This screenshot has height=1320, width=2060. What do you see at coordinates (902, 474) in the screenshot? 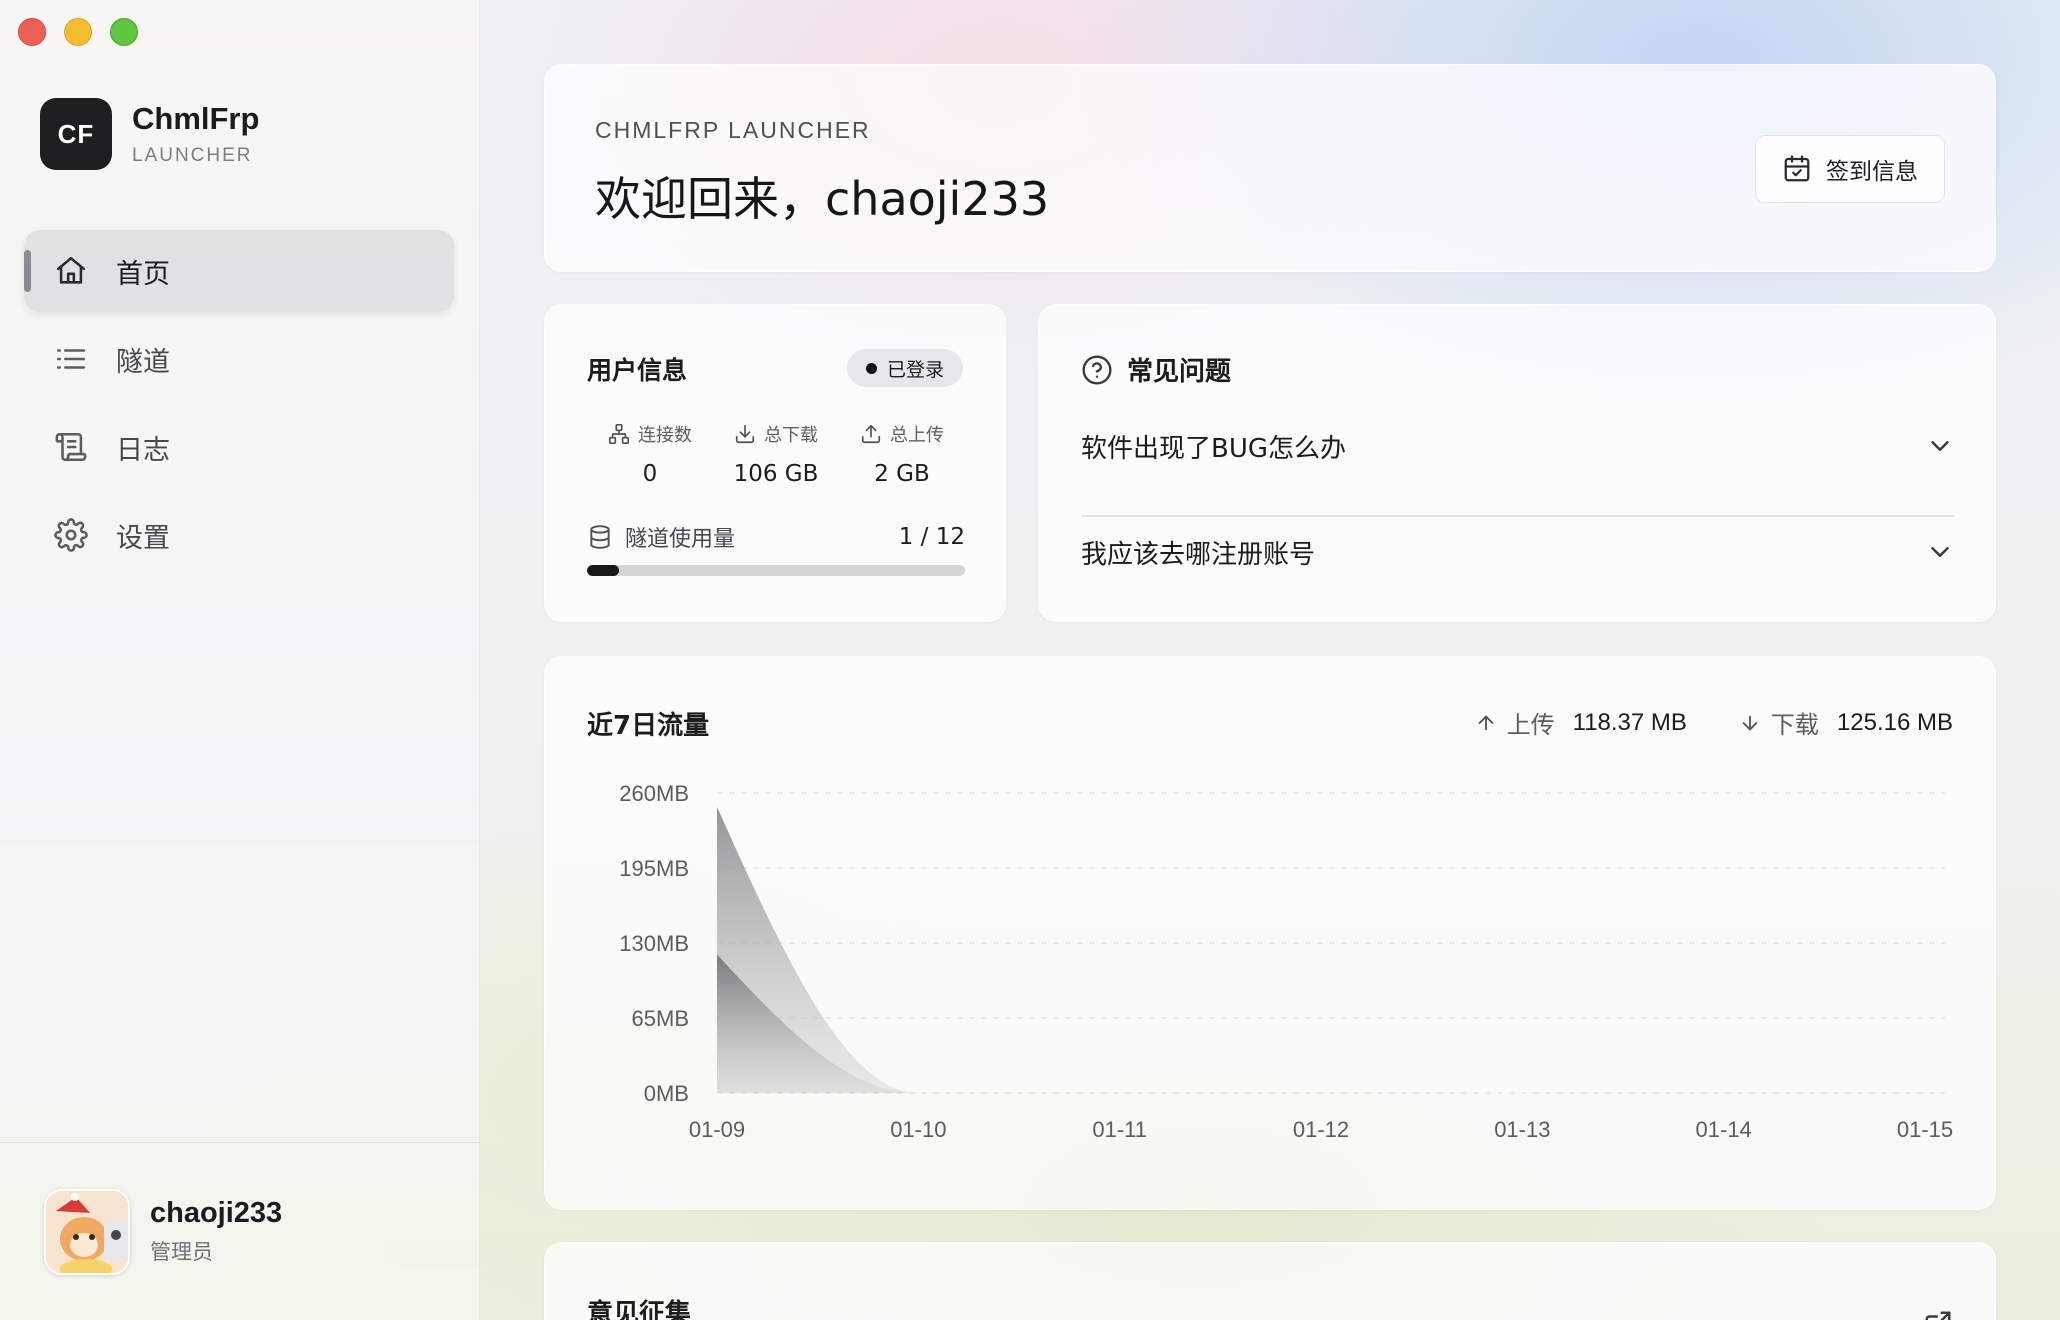
I see `stat-value: 2 GB` at bounding box center [902, 474].